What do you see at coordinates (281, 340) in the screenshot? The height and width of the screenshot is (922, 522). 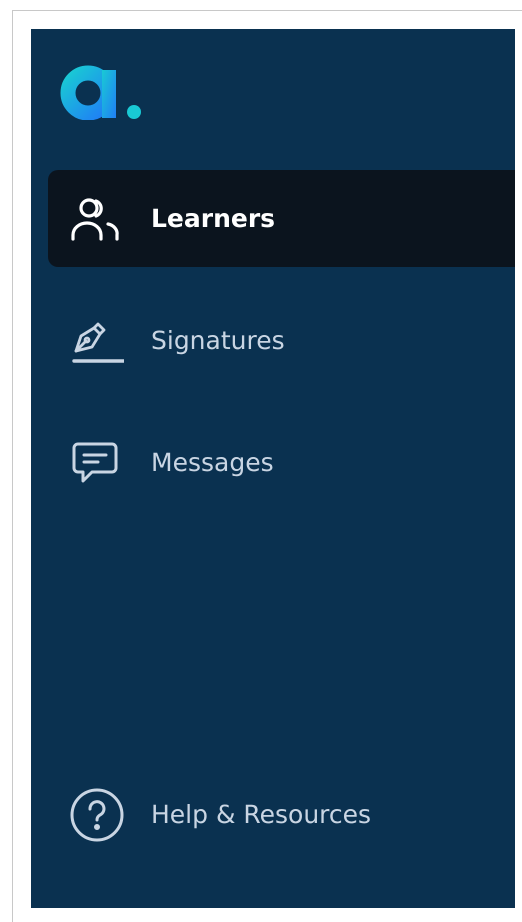 I see `nav-item: Signatures` at bounding box center [281, 340].